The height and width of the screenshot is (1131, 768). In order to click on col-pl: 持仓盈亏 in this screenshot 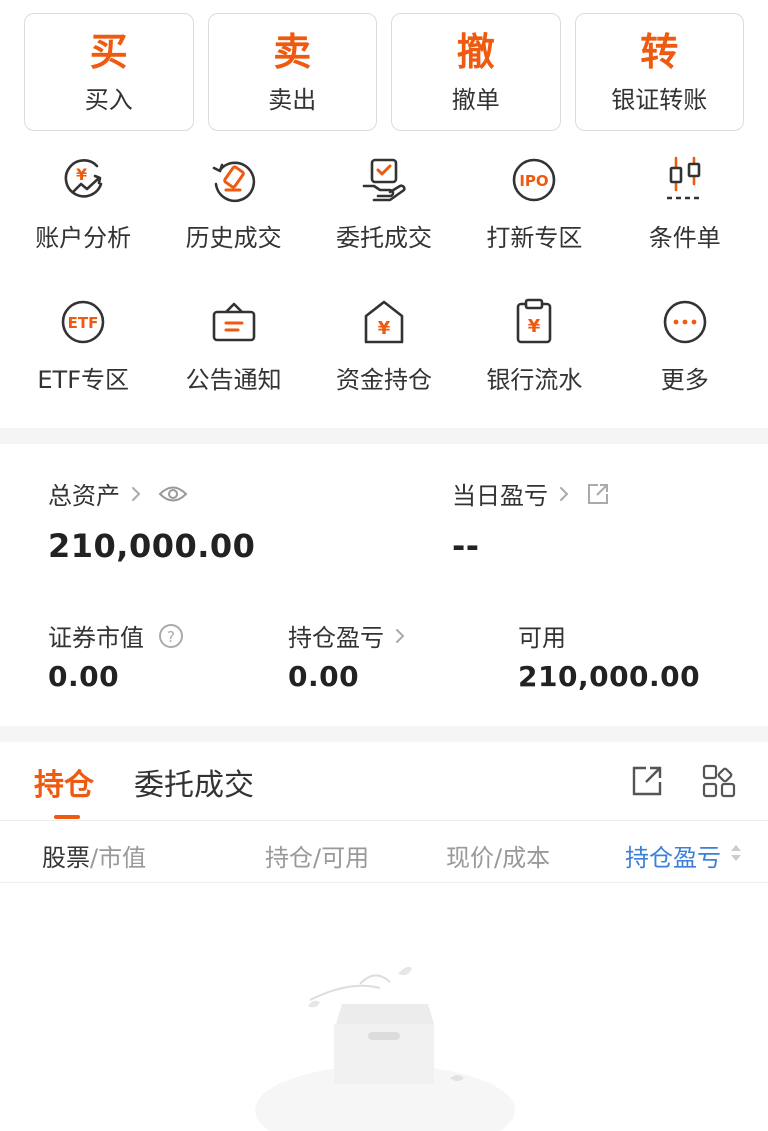, I will do `click(673, 855)`.